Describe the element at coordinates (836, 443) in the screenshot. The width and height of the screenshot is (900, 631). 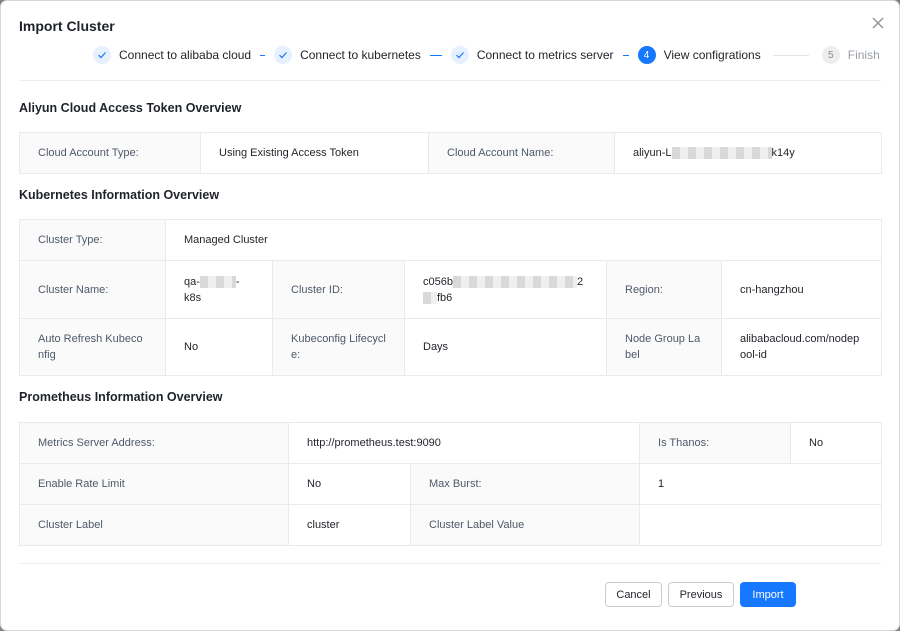
I see `is-thanos-value: No` at that location.